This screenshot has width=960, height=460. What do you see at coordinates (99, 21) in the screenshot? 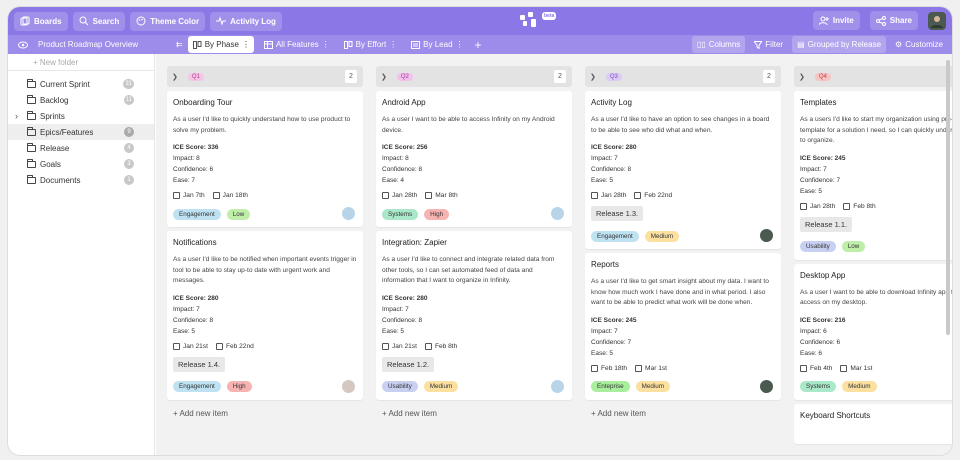
I see `search-button: Search` at bounding box center [99, 21].